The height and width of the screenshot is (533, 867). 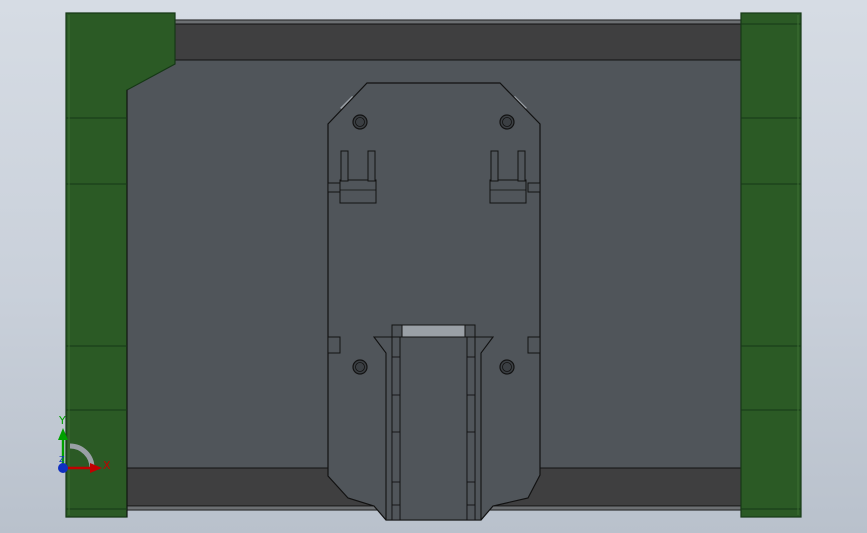 What do you see at coordinates (62, 459) in the screenshot?
I see `z-axis-label: Z` at bounding box center [62, 459].